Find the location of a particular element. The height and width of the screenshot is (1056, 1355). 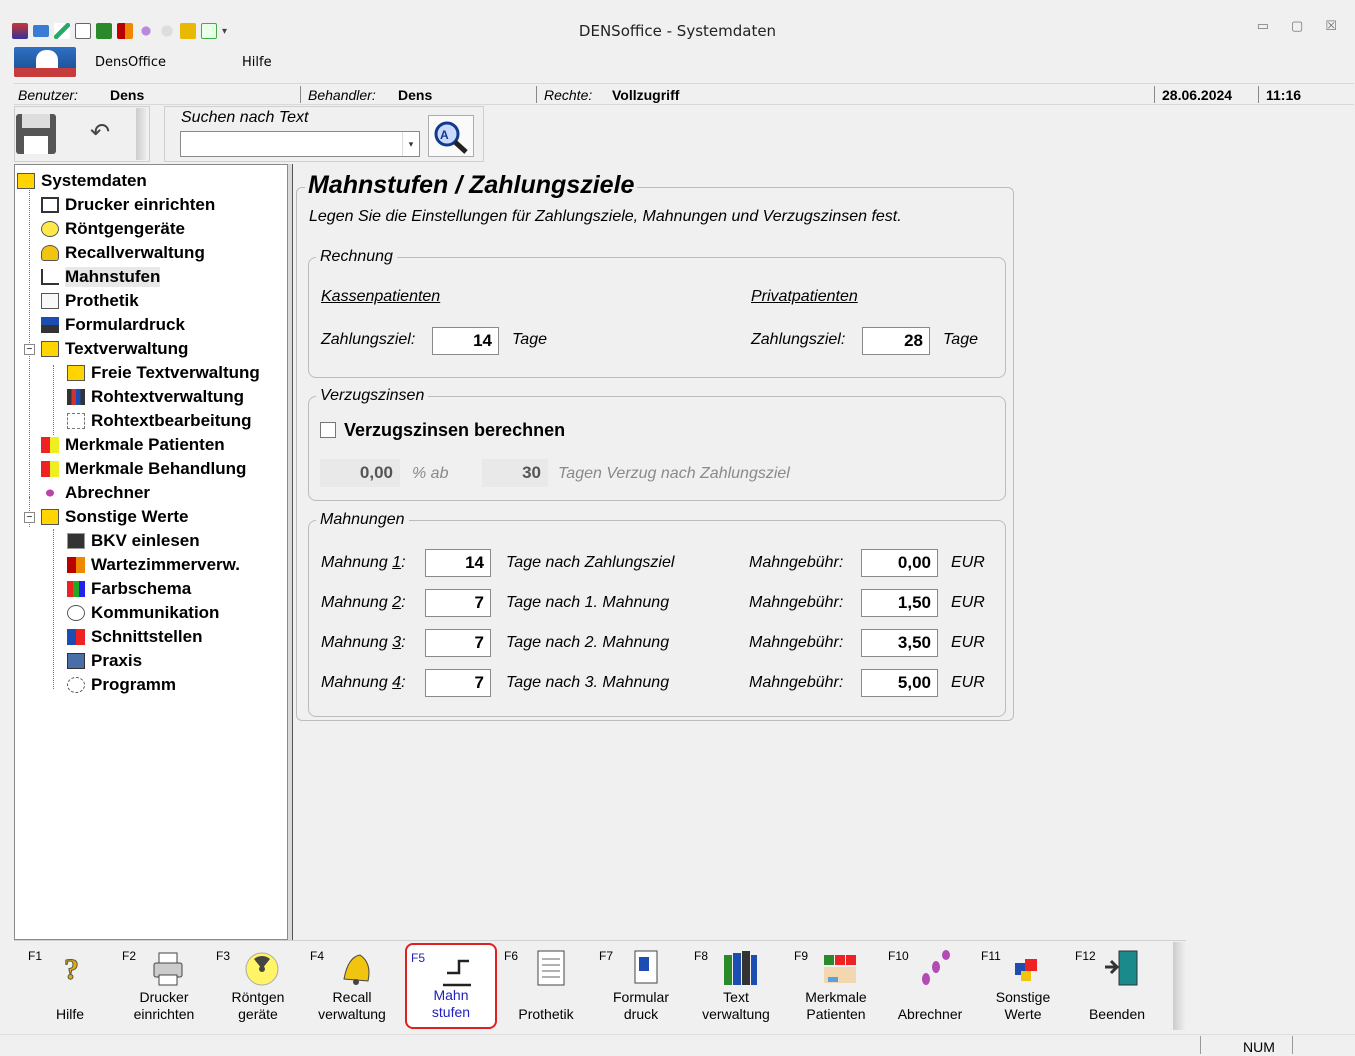

tree-item-bkv-einlesen: BKV einlesen is located at coordinates (133, 541).